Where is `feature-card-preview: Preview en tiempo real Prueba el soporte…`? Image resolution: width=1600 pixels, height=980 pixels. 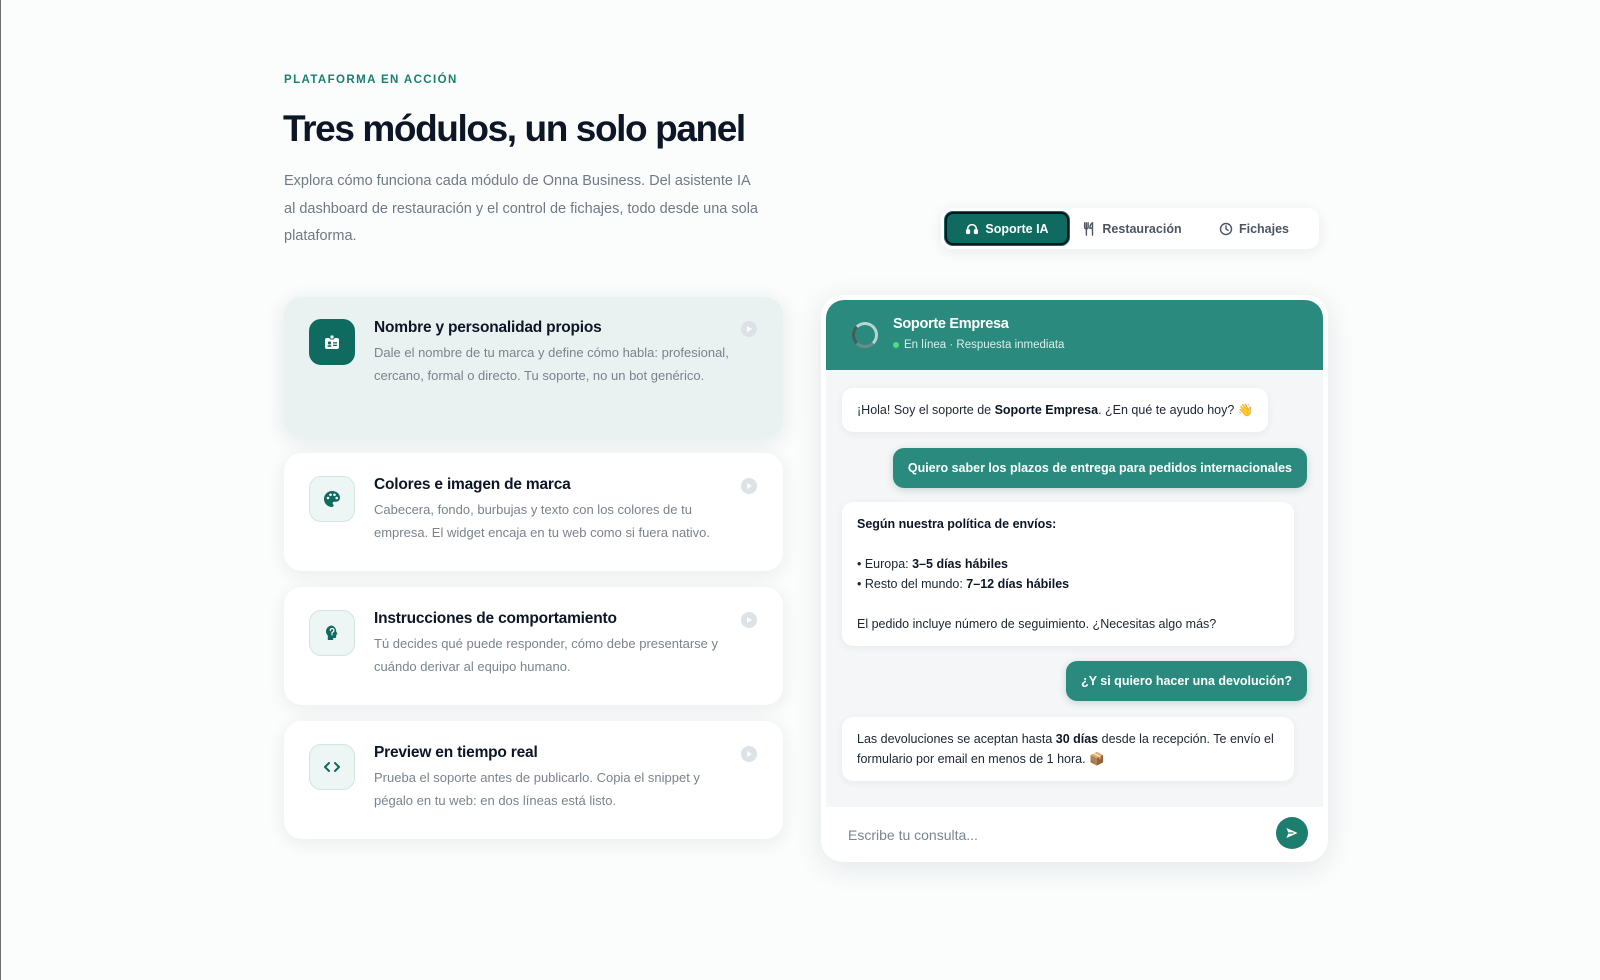 feature-card-preview: Preview en tiempo real Prueba el soporte… is located at coordinates (533, 780).